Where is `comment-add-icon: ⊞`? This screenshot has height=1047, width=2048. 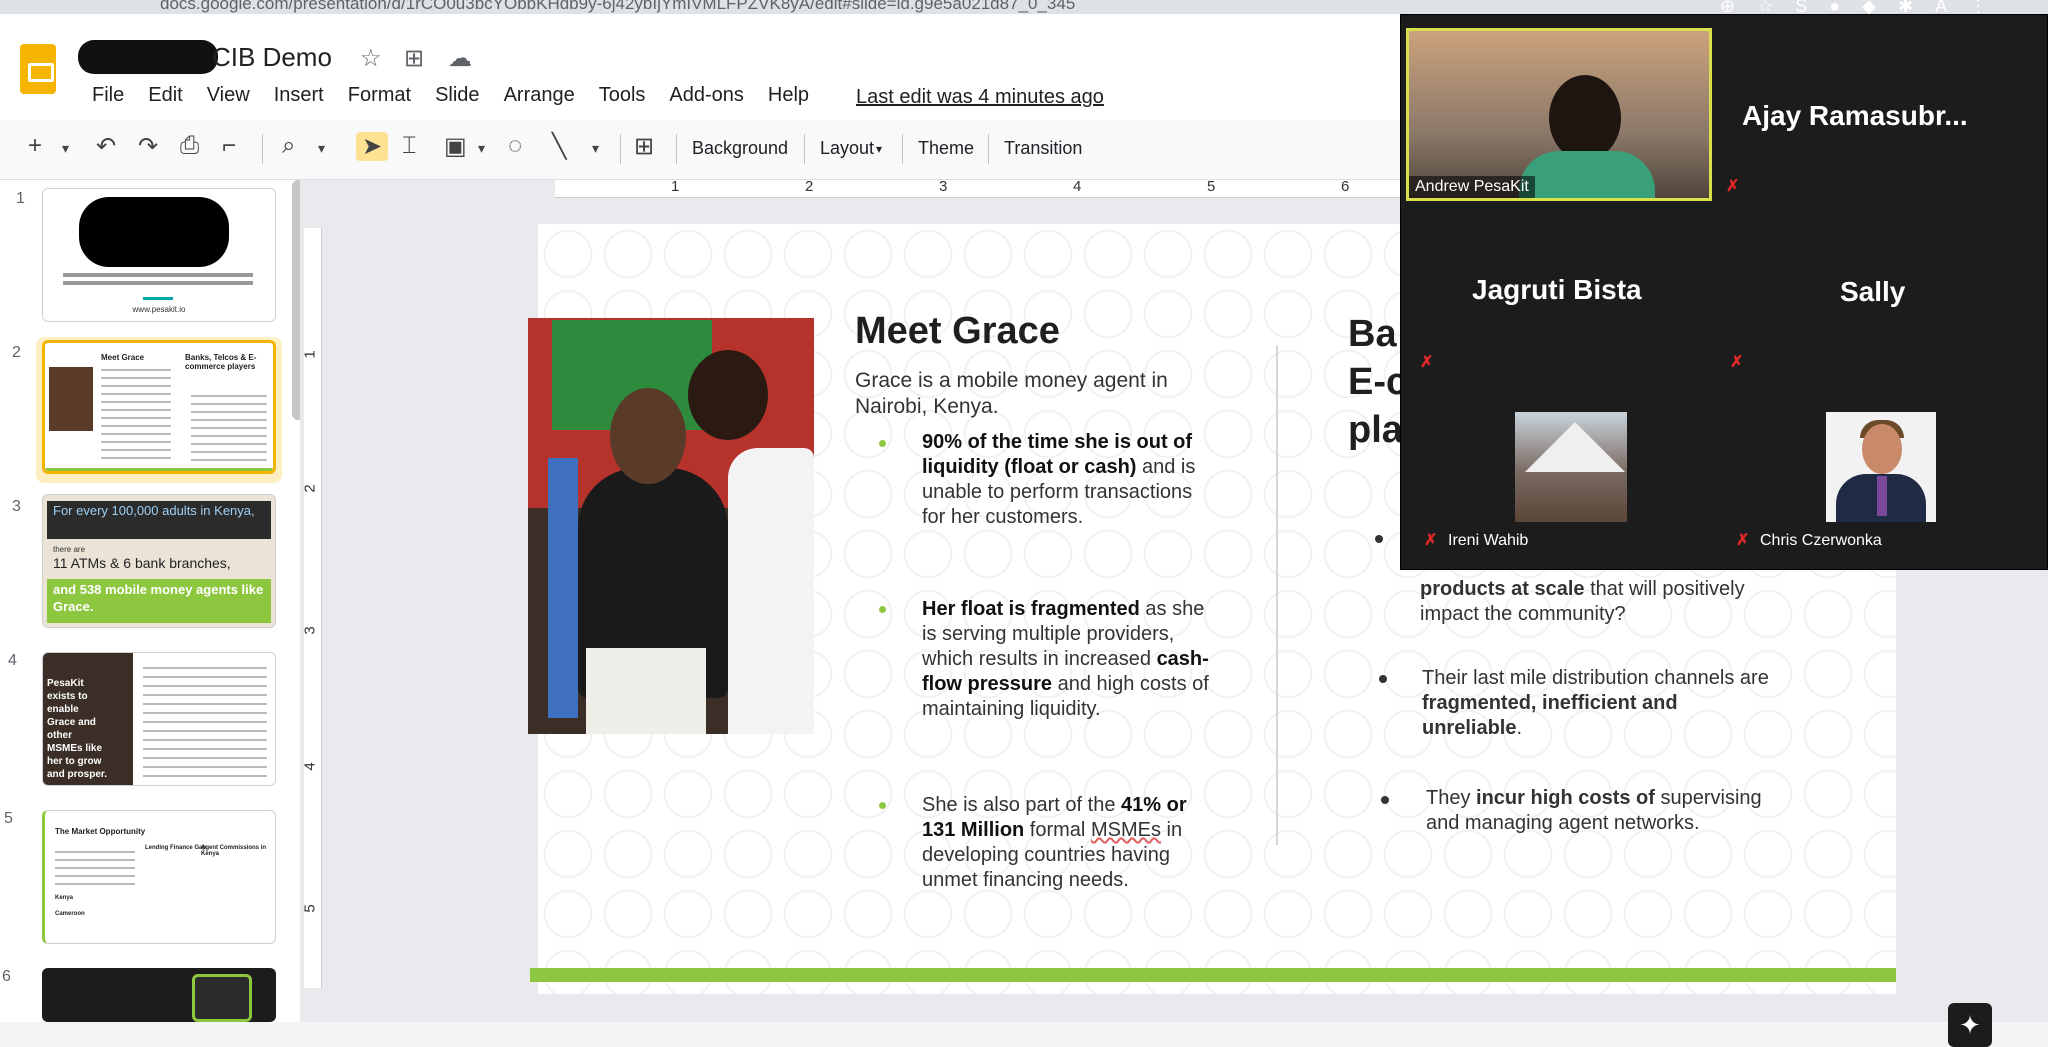
comment-add-icon: ⊞ is located at coordinates (644, 146).